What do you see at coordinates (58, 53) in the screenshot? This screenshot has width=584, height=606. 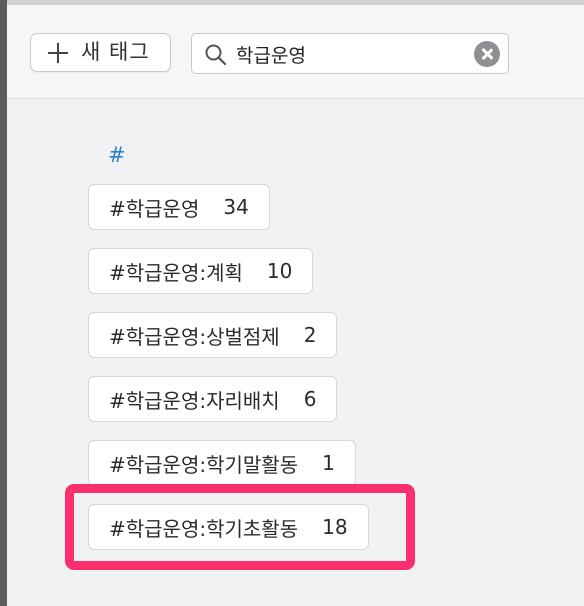 I see `plus-icon` at bounding box center [58, 53].